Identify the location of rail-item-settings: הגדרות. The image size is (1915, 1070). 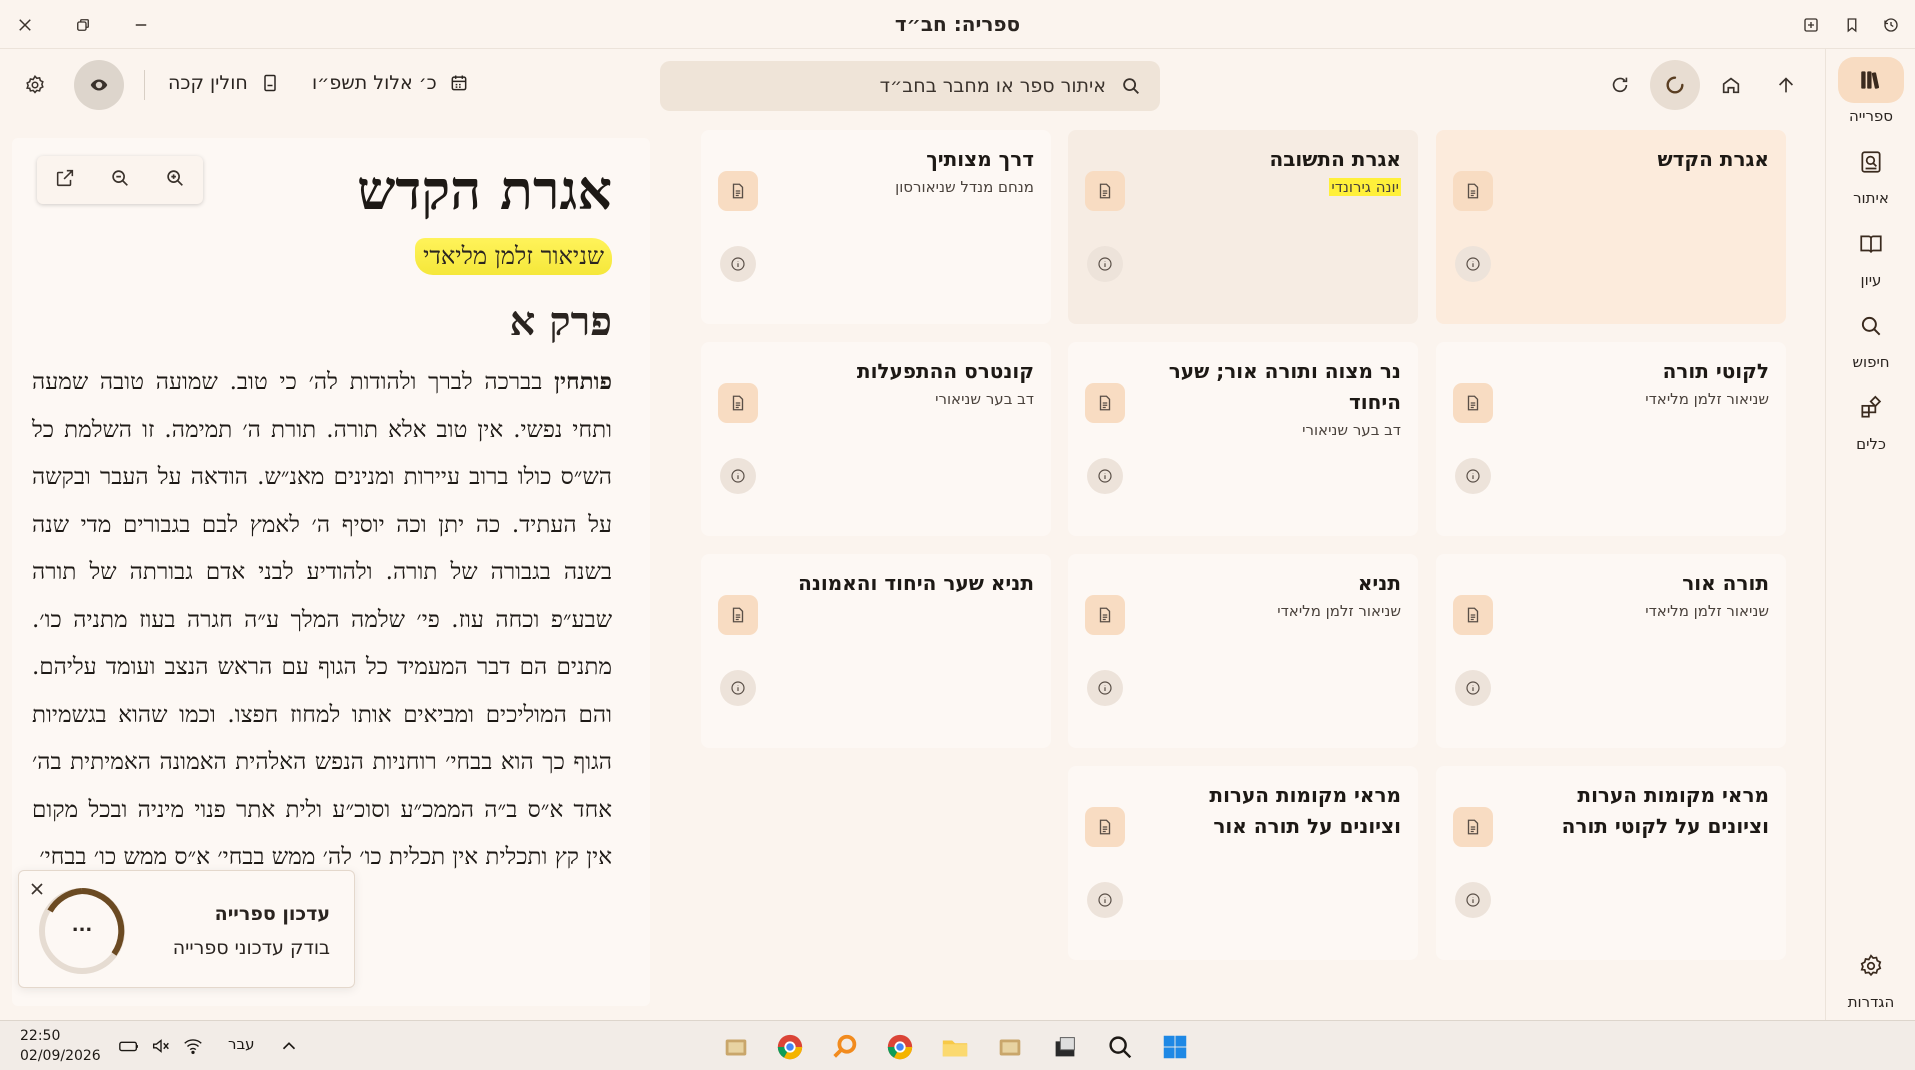
(1870, 977).